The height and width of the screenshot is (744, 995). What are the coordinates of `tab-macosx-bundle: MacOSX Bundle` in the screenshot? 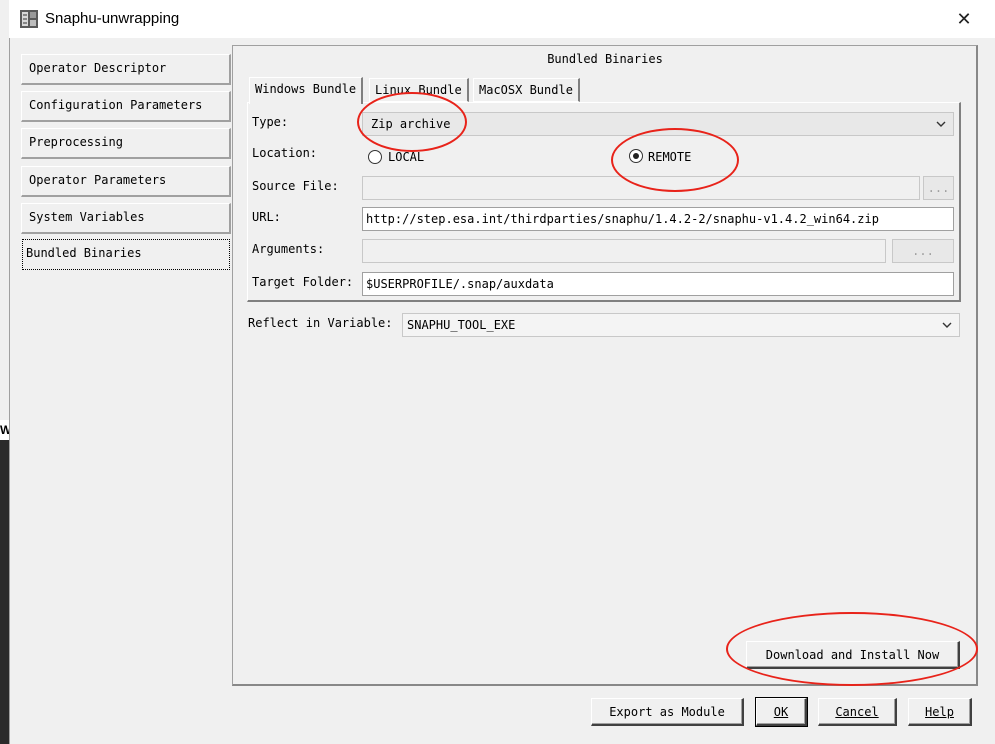 It's located at (526, 90).